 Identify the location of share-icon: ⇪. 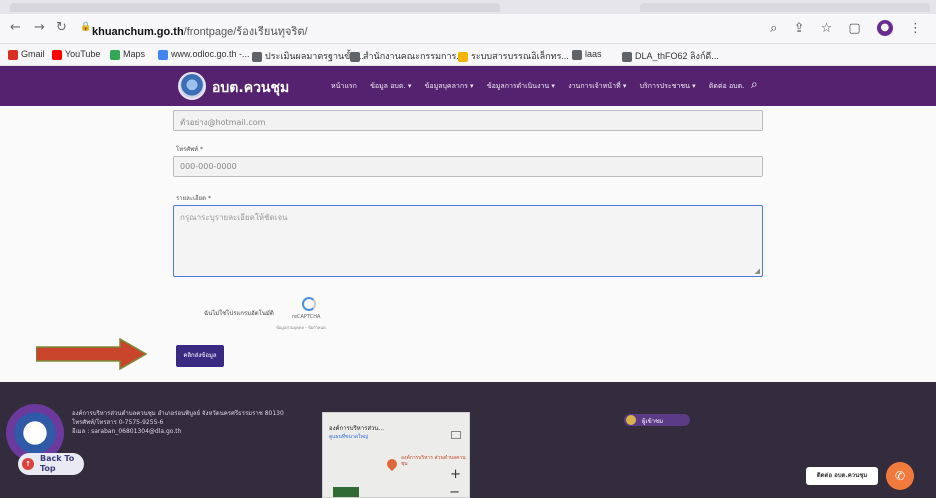
(799, 28).